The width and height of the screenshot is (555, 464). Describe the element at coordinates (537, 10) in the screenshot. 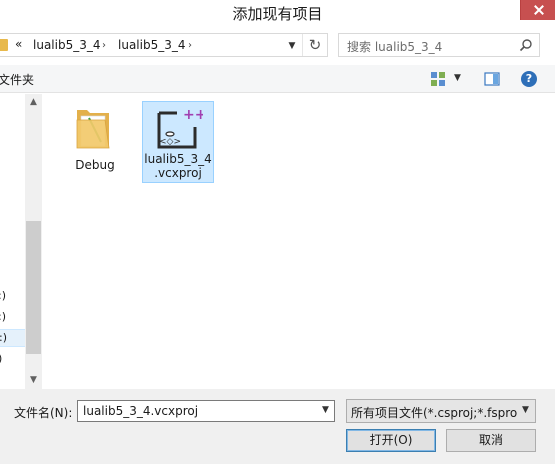

I see `close-button` at that location.